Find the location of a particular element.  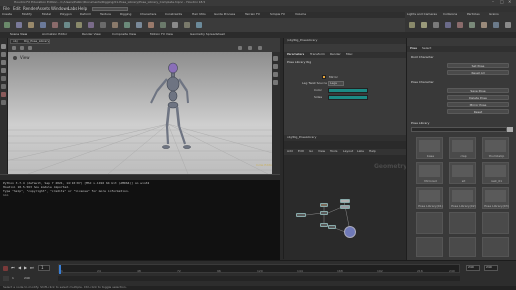

null-tool-icon is located at coordinates (67, 25).